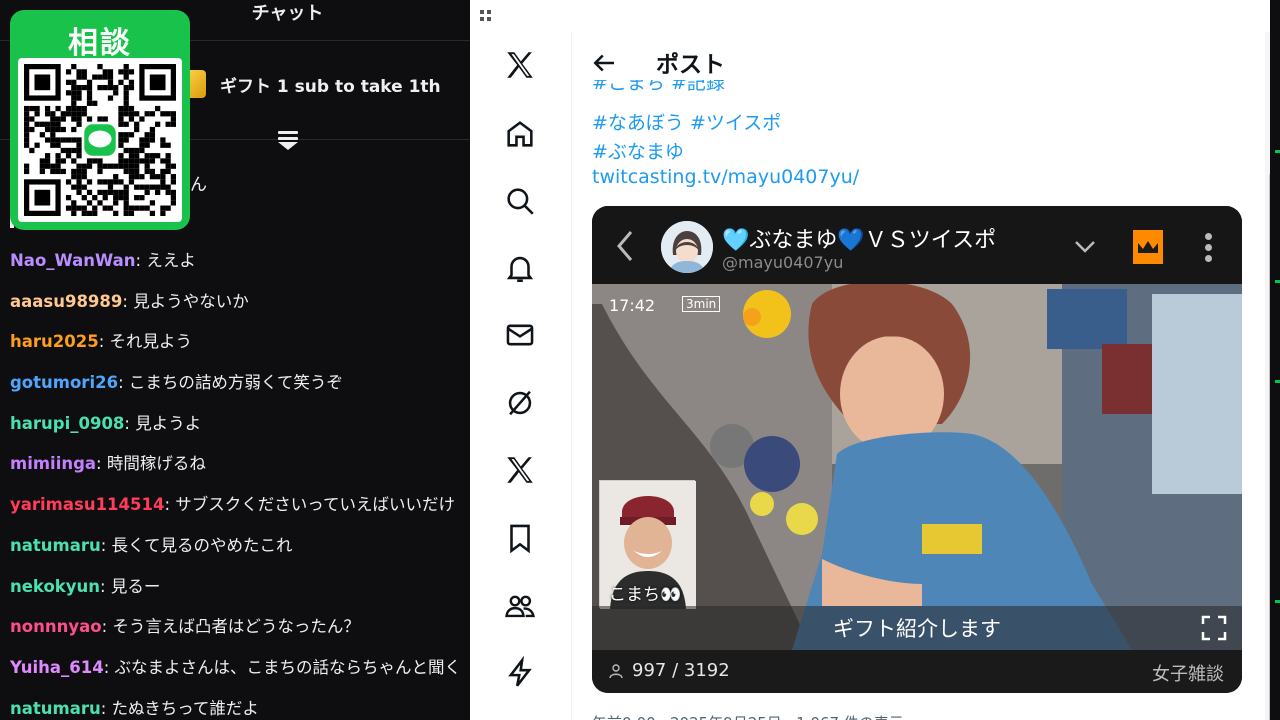 This screenshot has height=720, width=1280. What do you see at coordinates (54, 341) in the screenshot?
I see `chat-username: haru2025` at bounding box center [54, 341].